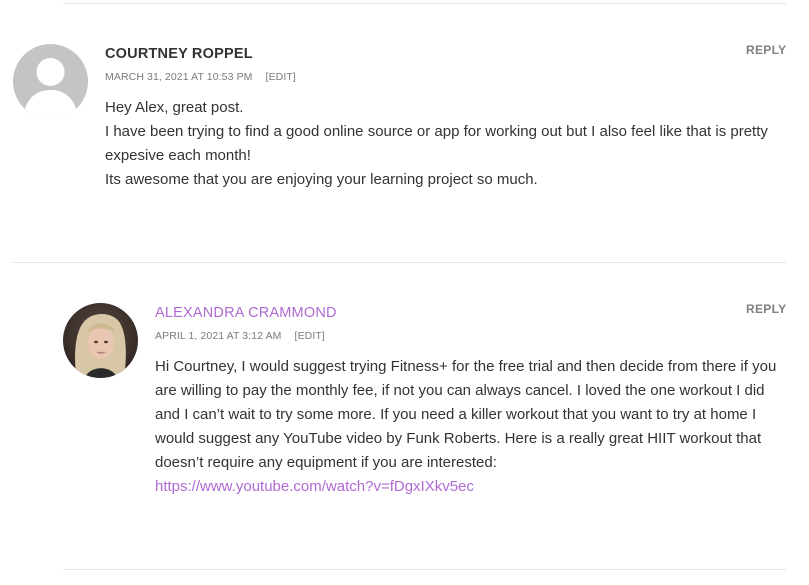  I want to click on comment-date: MARCH 31, 2021 AT 10:53 PM, so click(179, 77).